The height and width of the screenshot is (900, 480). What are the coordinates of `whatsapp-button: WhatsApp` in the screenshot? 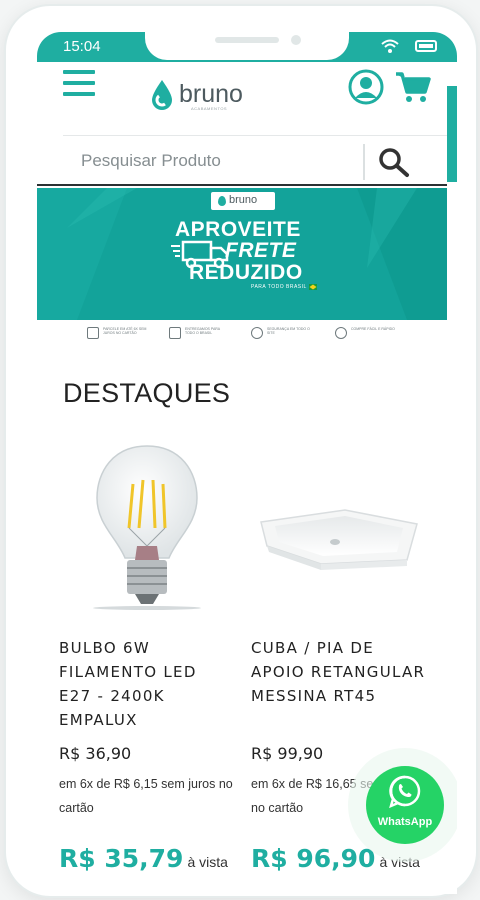 It's located at (405, 805).